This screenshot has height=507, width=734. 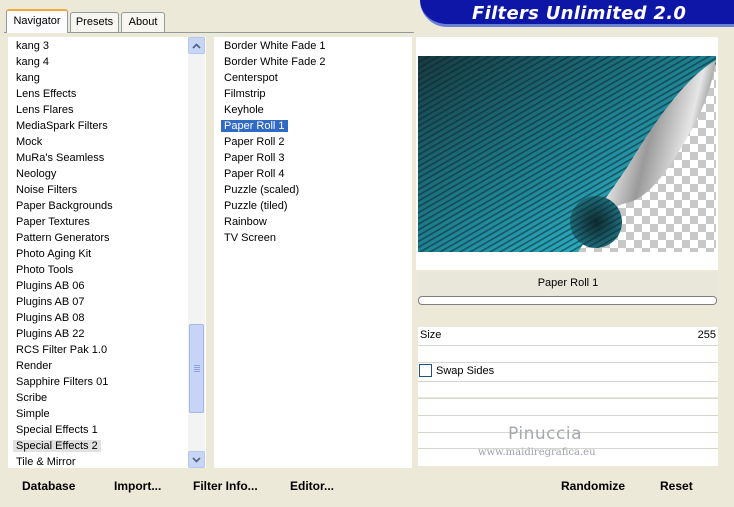 I want to click on filter-list-item: Centerspot, so click(x=251, y=78).